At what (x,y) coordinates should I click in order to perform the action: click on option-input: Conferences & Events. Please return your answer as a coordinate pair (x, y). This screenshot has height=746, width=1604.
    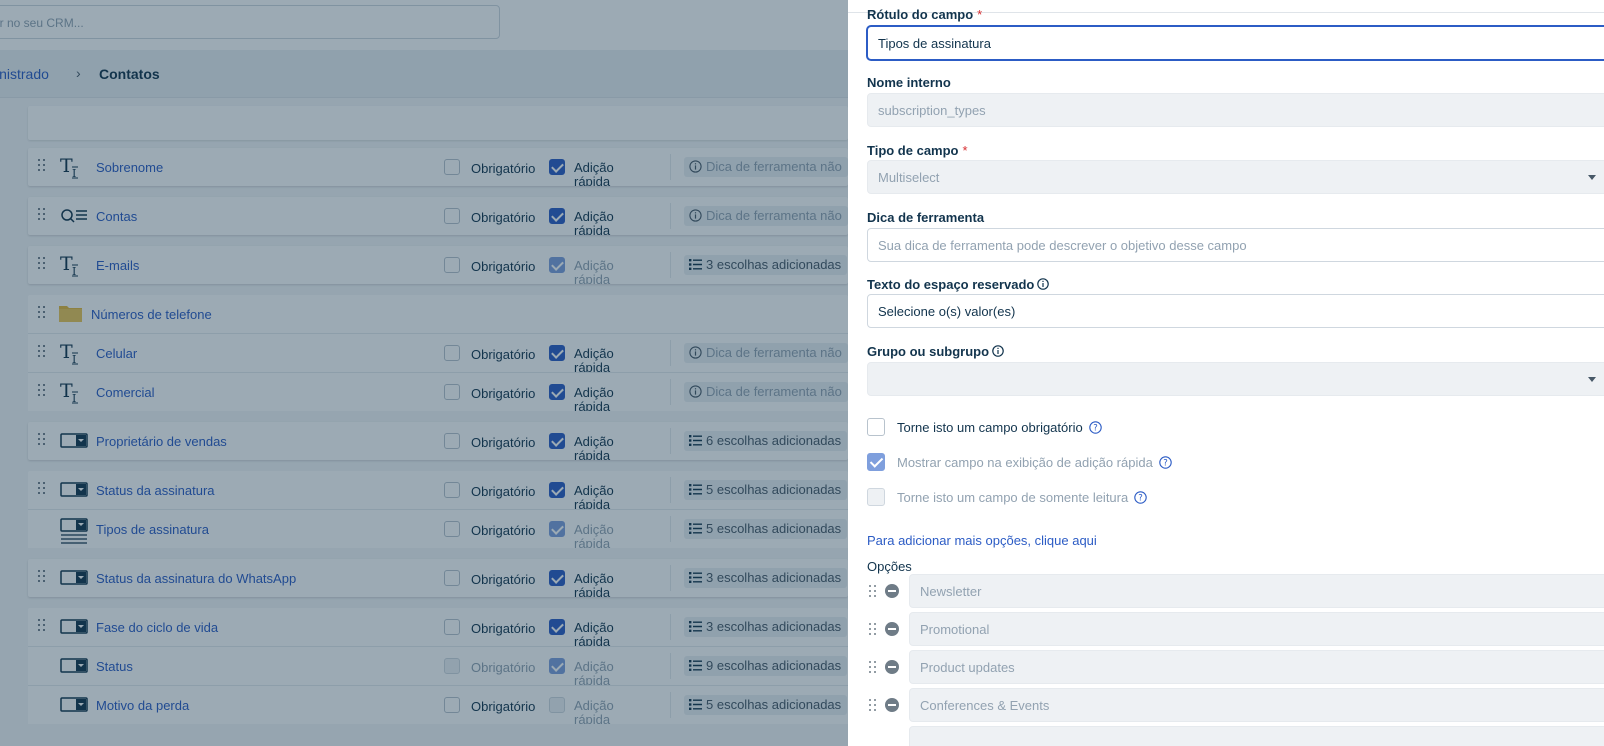
    Looking at the image, I should click on (1256, 705).